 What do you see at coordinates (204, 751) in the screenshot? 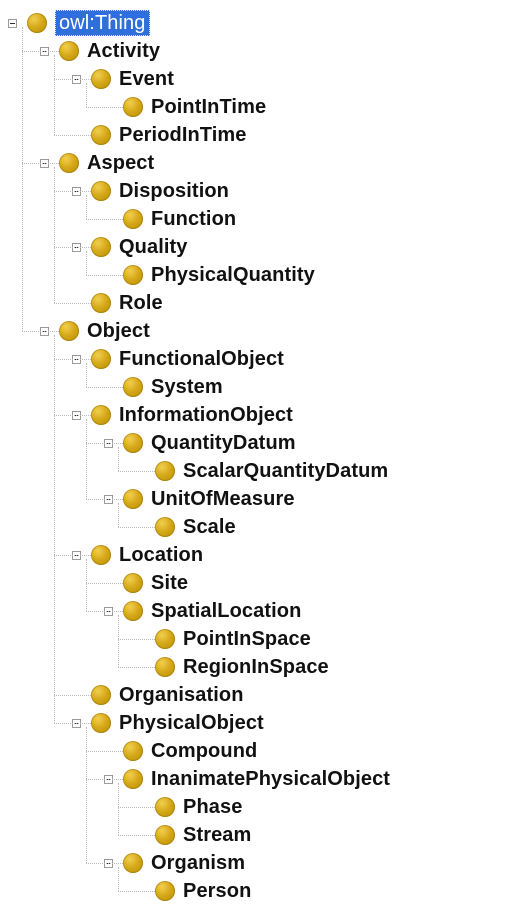
I see `tree-node-label: Compound` at bounding box center [204, 751].